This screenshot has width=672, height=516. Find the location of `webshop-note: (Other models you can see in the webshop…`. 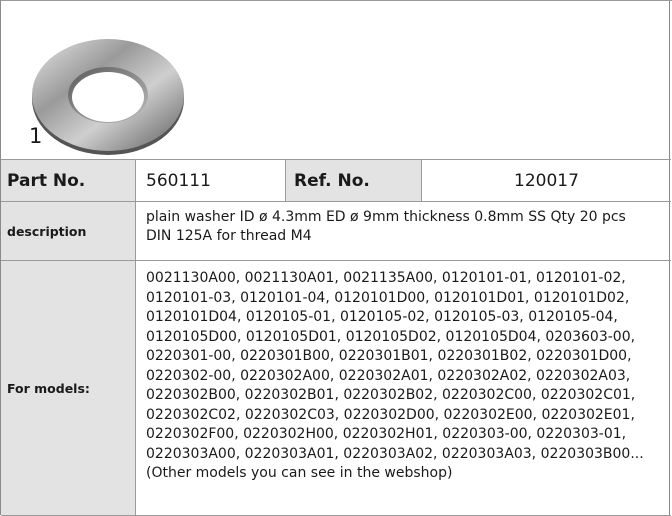

webshop-note: (Other models you can see in the webshop… is located at coordinates (407, 474).